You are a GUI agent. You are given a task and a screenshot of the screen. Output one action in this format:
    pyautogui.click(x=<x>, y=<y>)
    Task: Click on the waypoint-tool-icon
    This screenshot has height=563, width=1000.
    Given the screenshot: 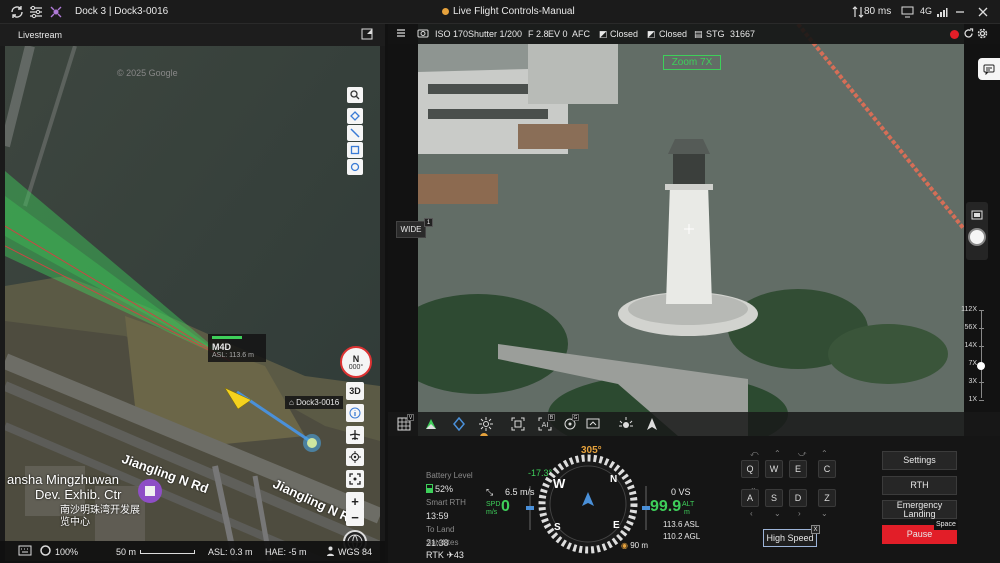 What is the action you would take?
    pyautogui.click(x=459, y=424)
    